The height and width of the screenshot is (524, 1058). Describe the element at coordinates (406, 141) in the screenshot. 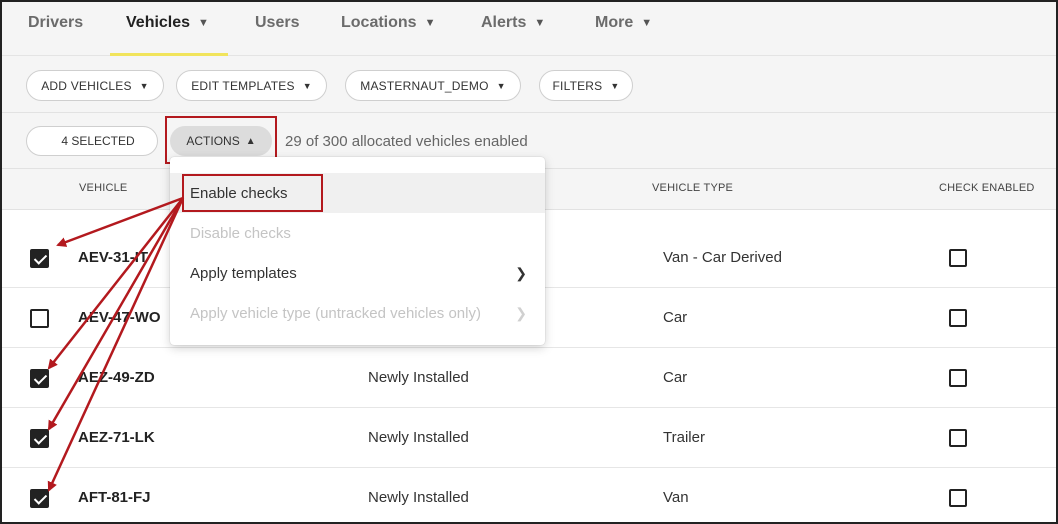

I see `allocated-vehicles-text: 29 of 300 allocated vehicles enabled` at that location.